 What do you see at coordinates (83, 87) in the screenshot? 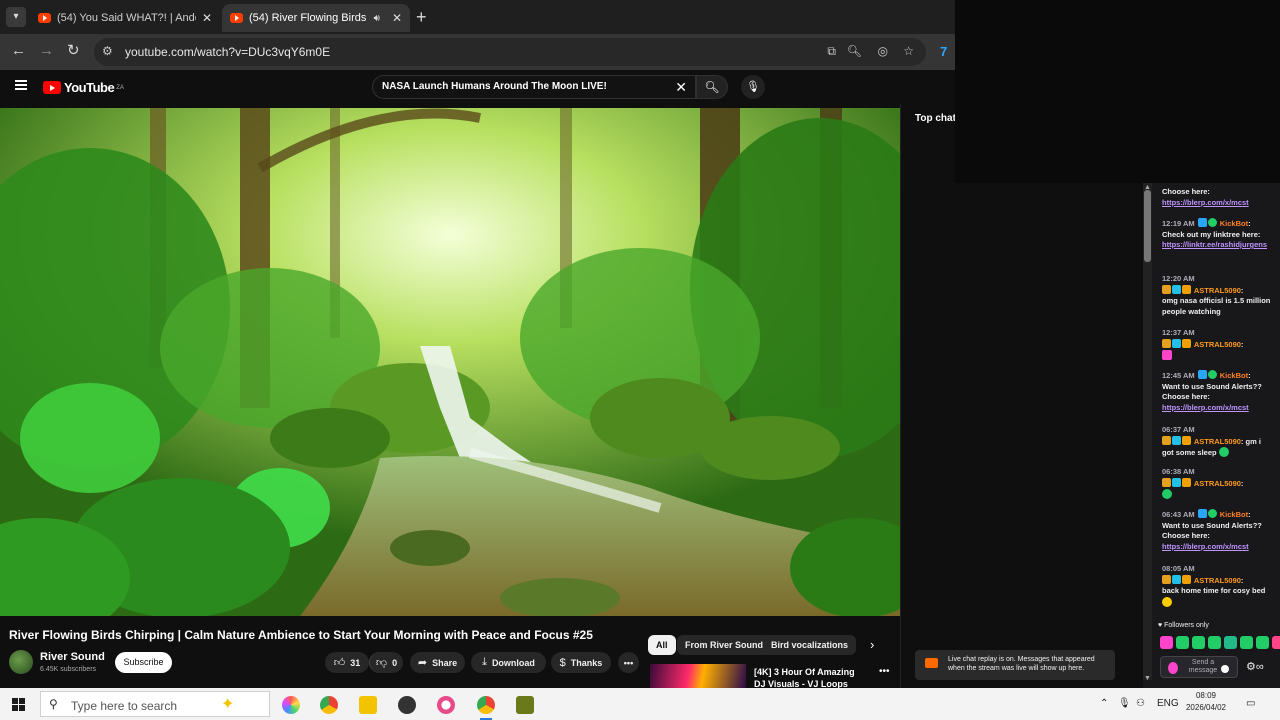
I see `youtube-logo: YouTube ZA` at bounding box center [83, 87].